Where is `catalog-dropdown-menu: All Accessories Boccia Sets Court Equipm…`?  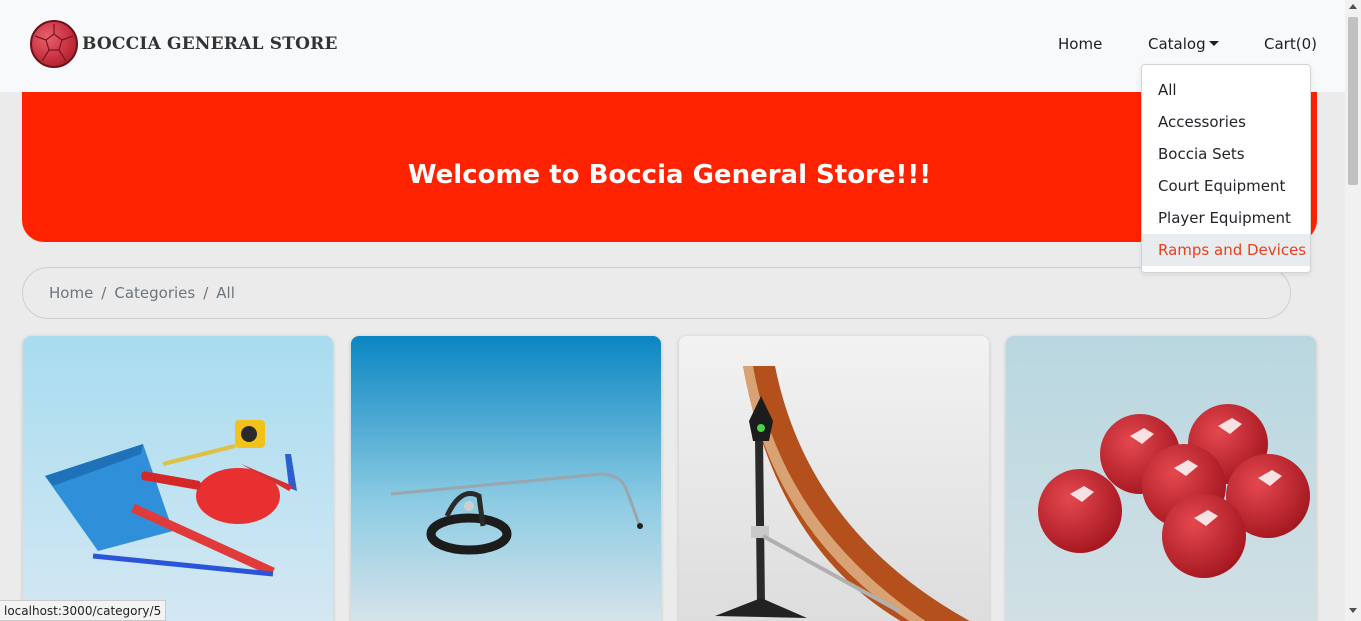 catalog-dropdown-menu: All Accessories Boccia Sets Court Equipm… is located at coordinates (1226, 168).